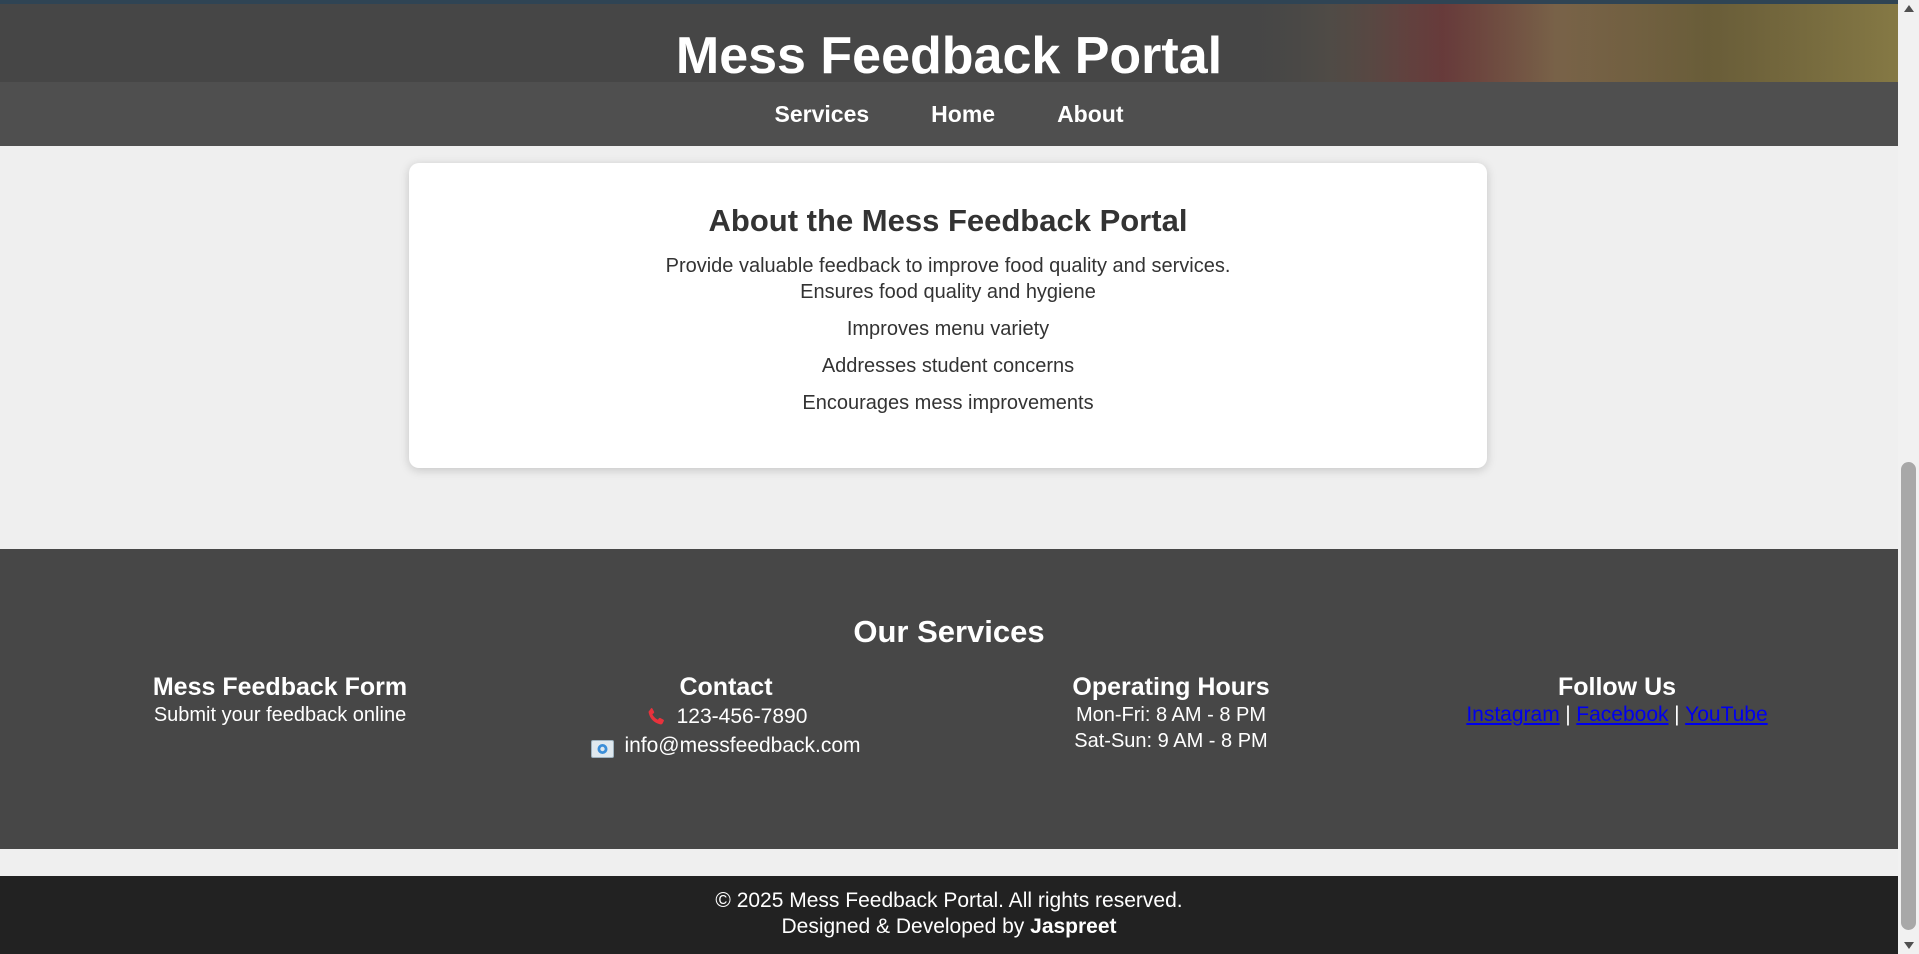 Image resolution: width=1919 pixels, height=954 pixels. What do you see at coordinates (906, 926) in the screenshot?
I see `credit-prefix: Designed & Developed by` at bounding box center [906, 926].